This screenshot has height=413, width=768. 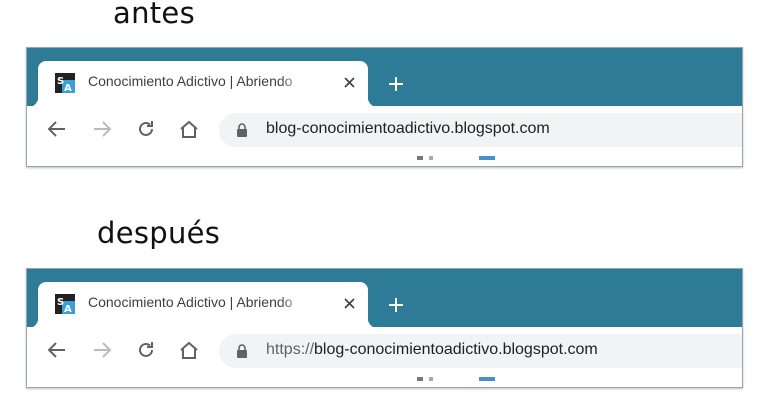 I want to click on url-scheme: https://, so click(x=290, y=349).